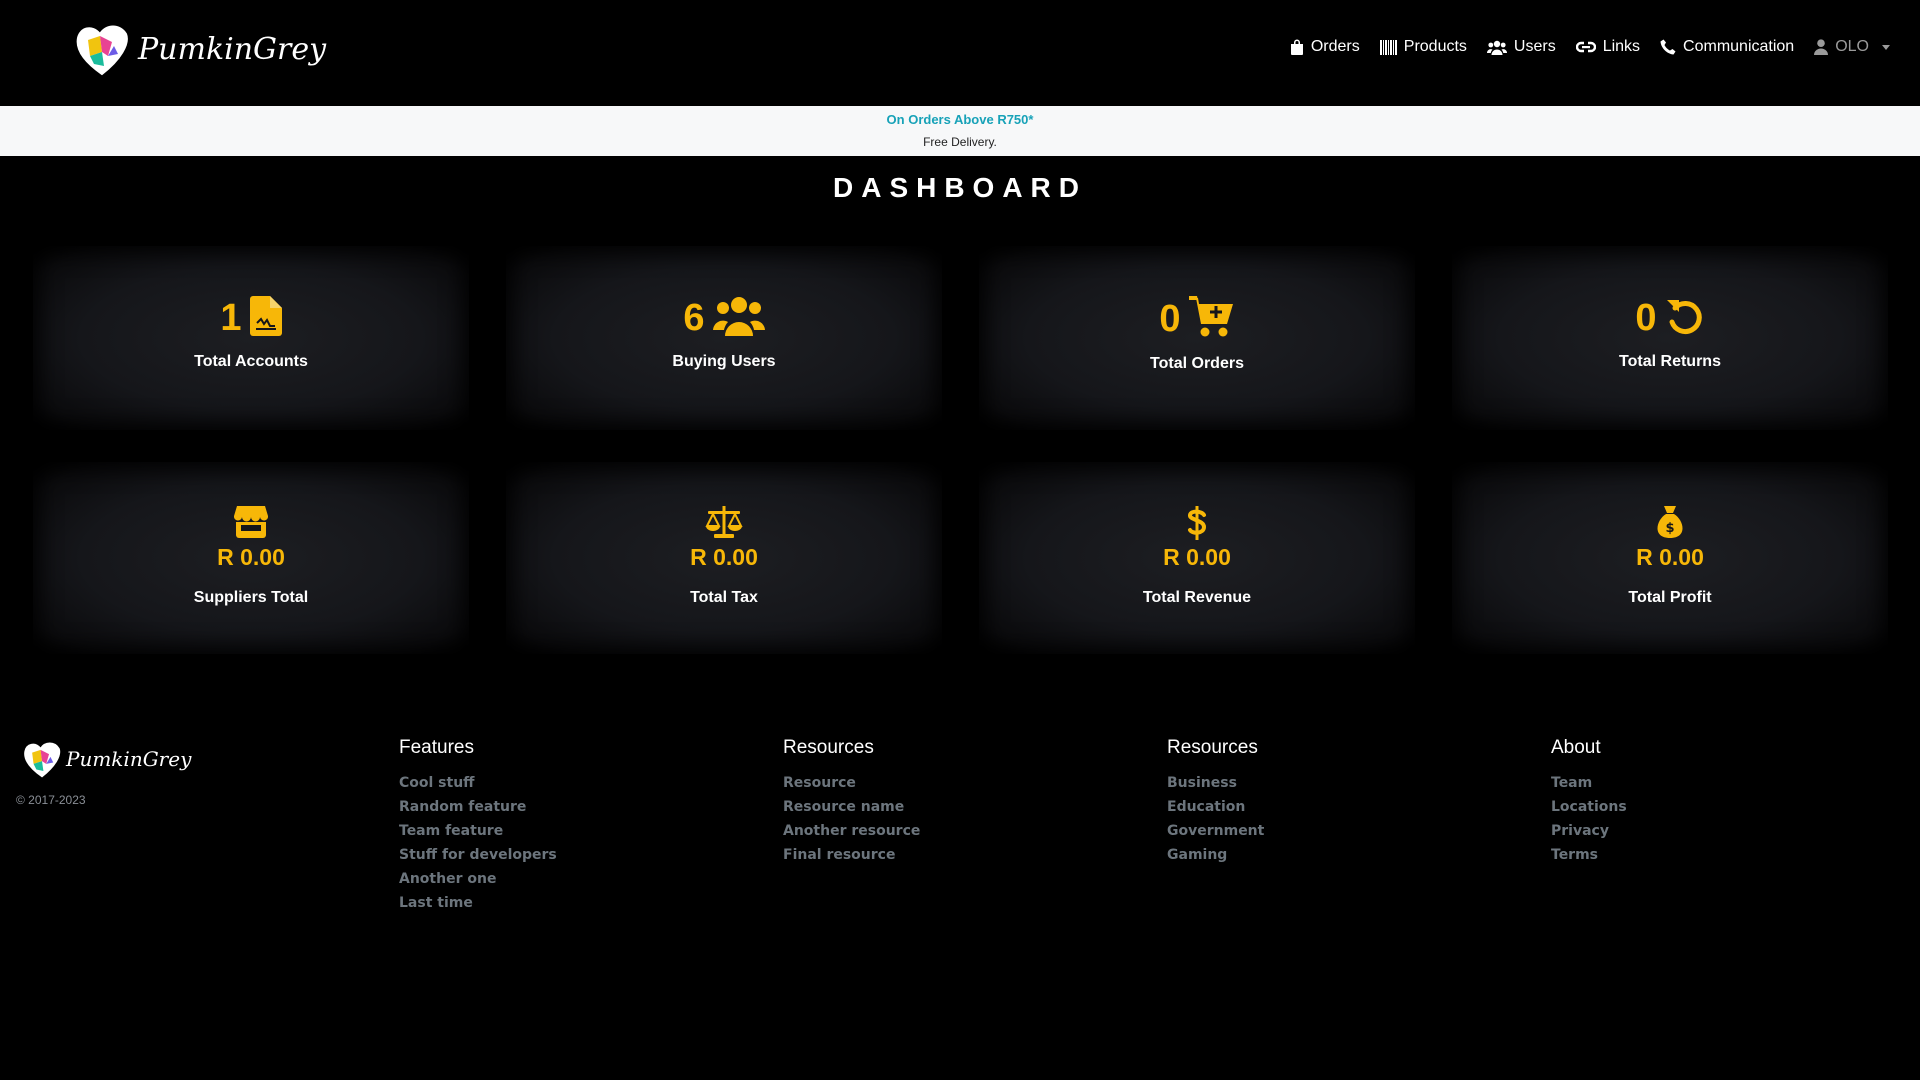 This screenshot has width=1920, height=1080. I want to click on copyright: © 2017-2023, so click(51, 800).